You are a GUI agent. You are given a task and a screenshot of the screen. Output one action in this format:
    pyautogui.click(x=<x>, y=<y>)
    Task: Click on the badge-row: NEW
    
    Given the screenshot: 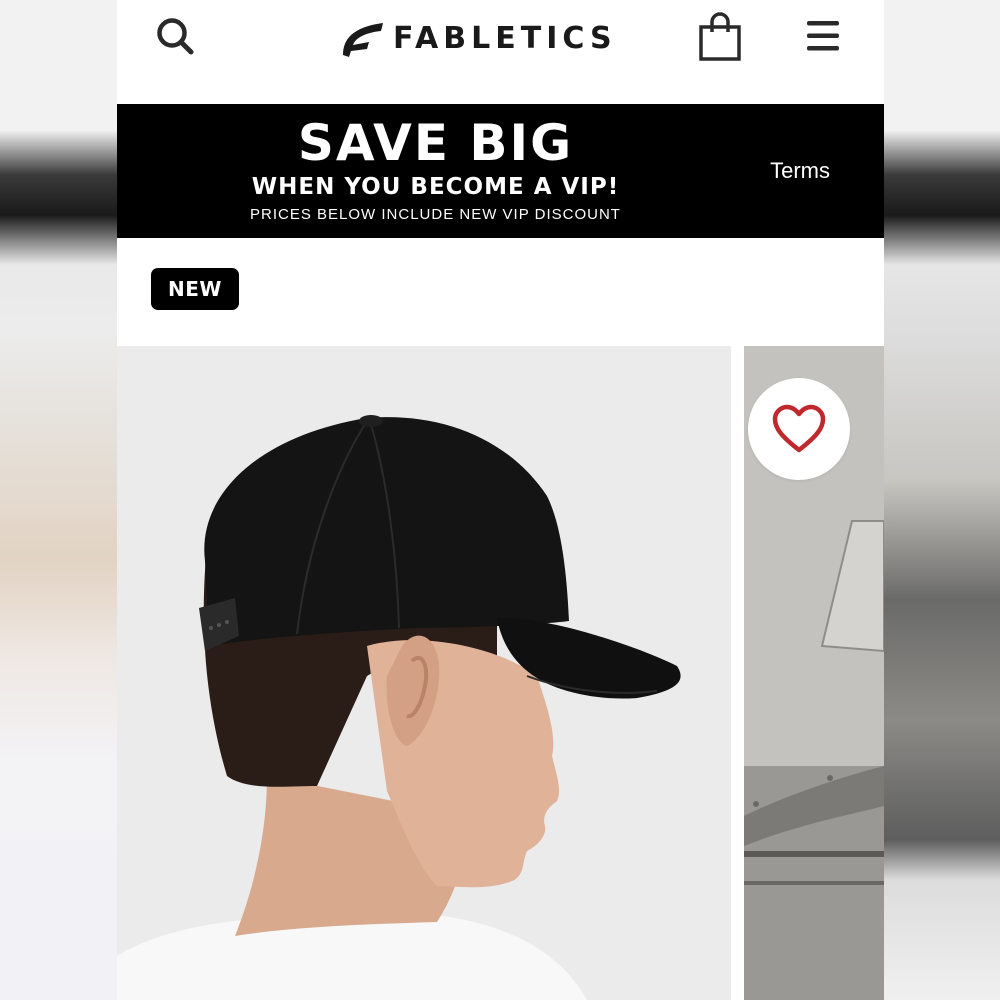 What is the action you would take?
    pyautogui.click(x=500, y=292)
    